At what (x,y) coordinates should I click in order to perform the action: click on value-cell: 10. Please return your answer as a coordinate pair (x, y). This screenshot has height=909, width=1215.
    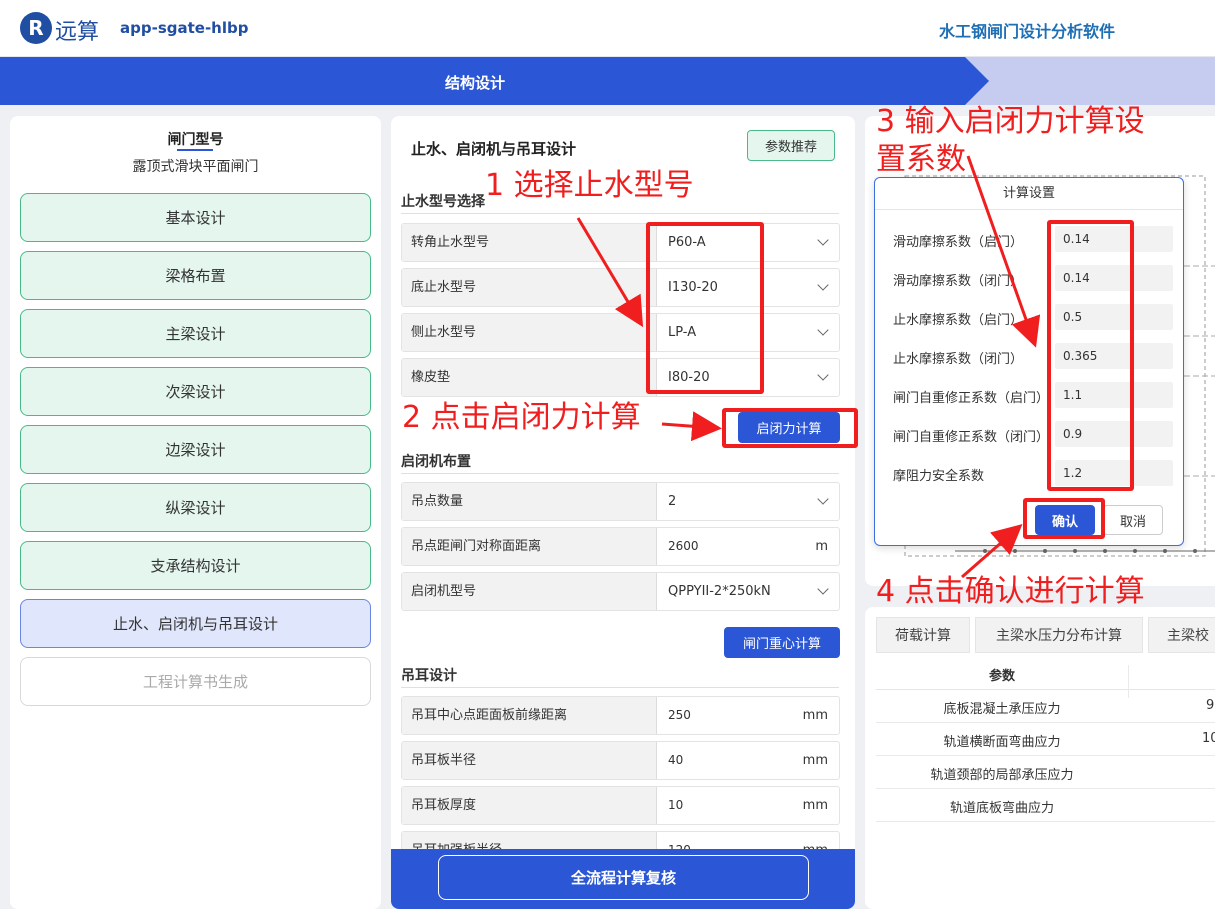
    Looking at the image, I should click on (1208, 738).